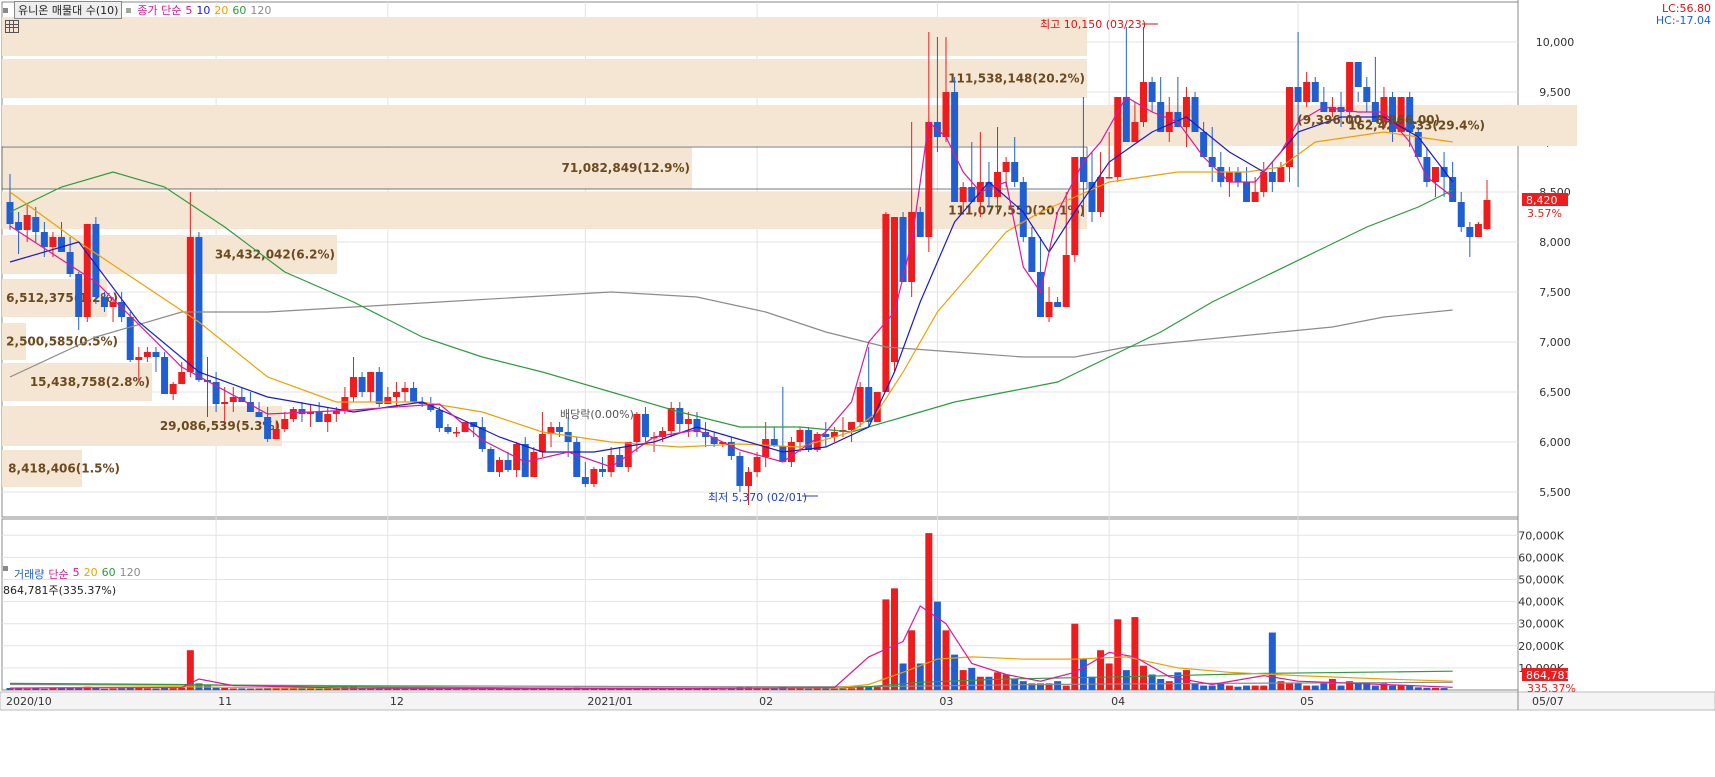  Describe the element at coordinates (221, 10) in the screenshot. I see `ma20-legend: 20` at that location.